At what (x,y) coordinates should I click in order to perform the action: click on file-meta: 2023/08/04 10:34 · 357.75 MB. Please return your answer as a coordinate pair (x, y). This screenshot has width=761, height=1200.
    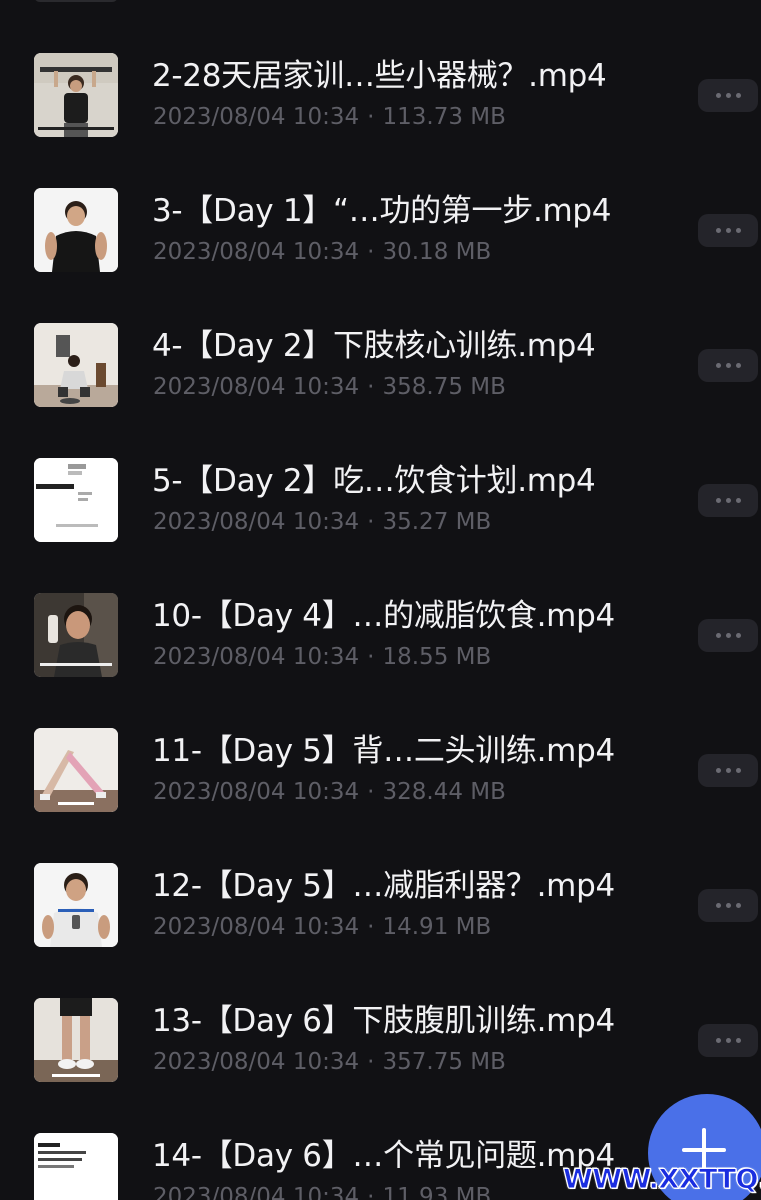
    Looking at the image, I should click on (329, 1062).